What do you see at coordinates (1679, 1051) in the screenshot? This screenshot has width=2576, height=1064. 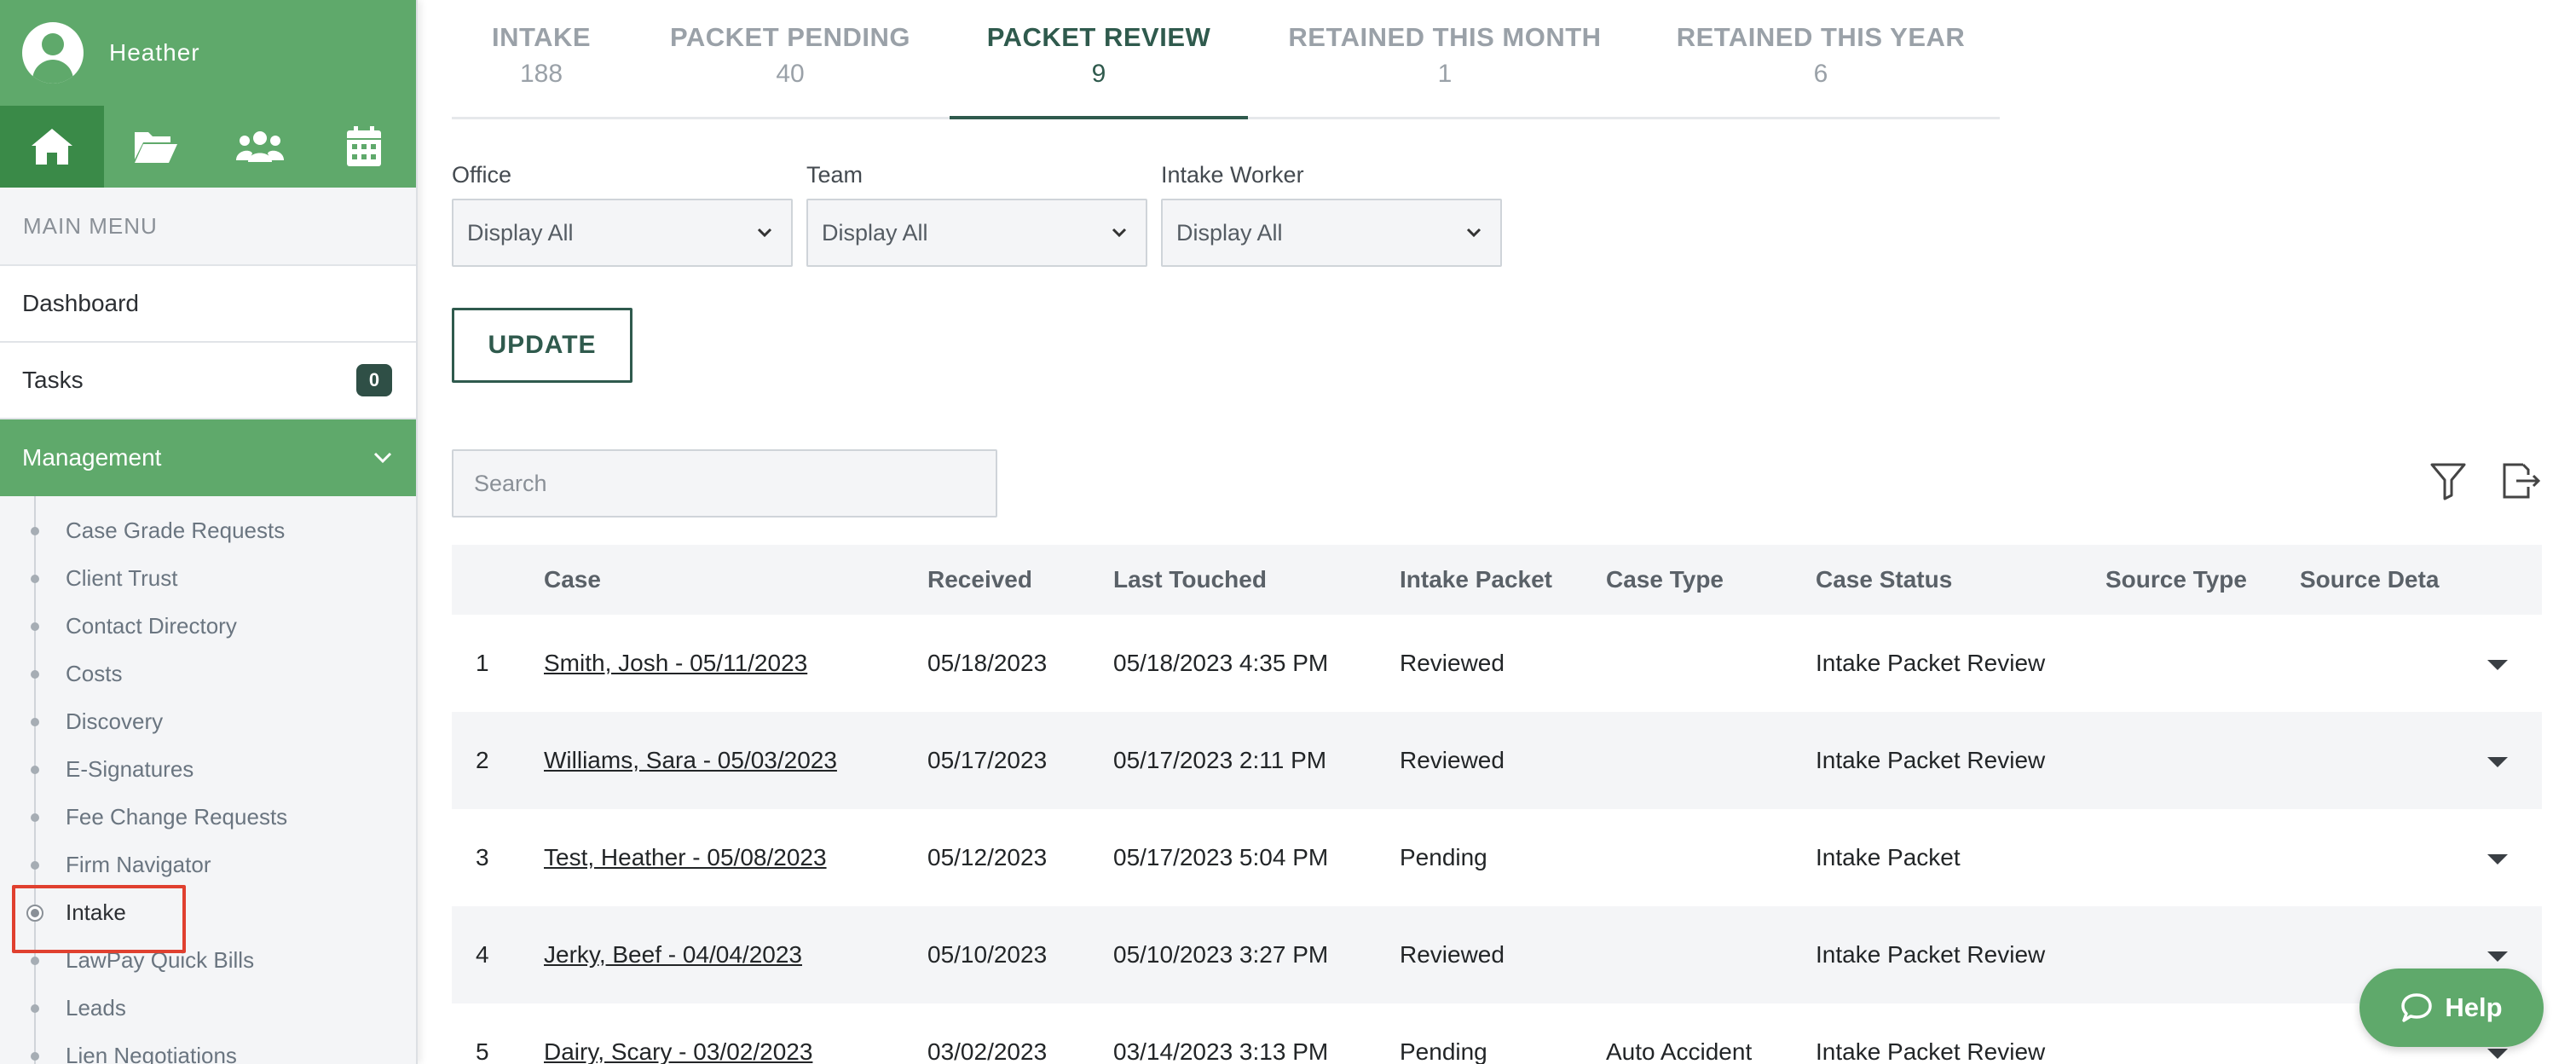 I see `case-type-cell: Auto Accident` at bounding box center [1679, 1051].